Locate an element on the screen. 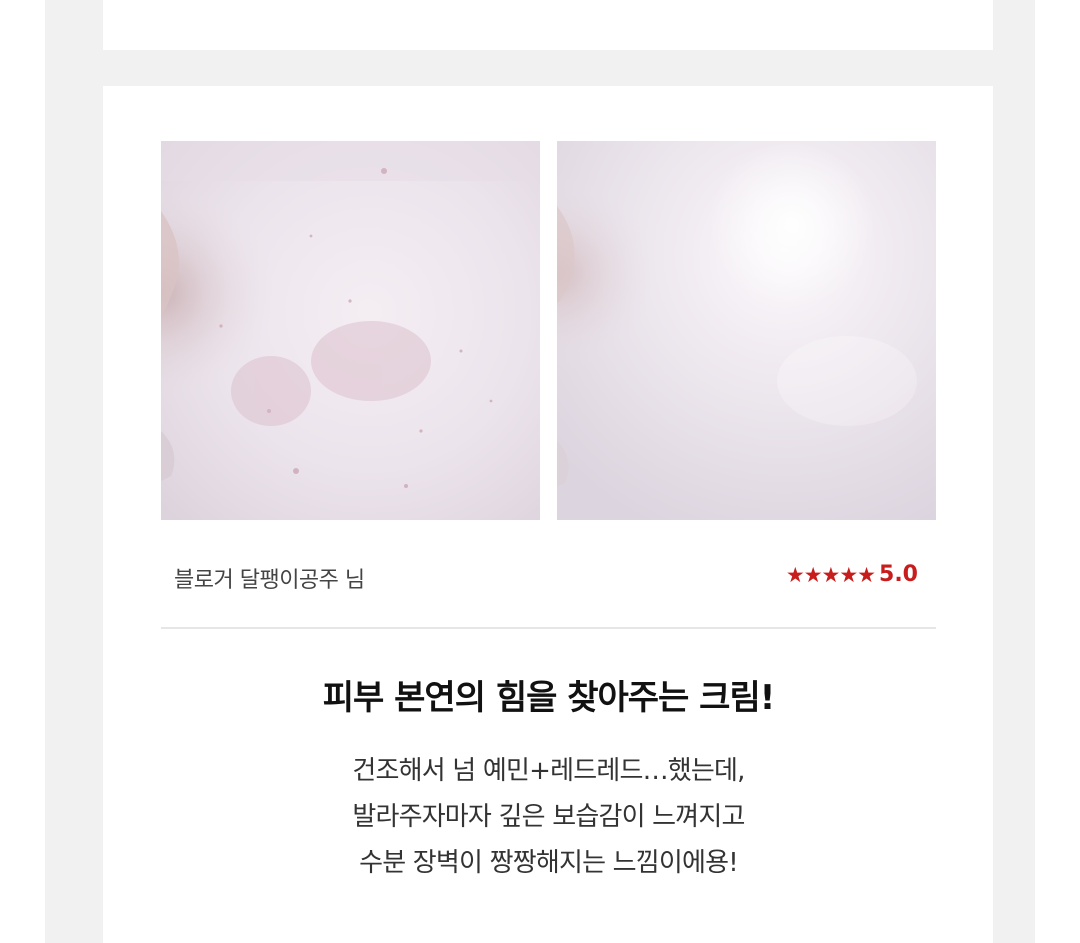 Image resolution: width=1080 pixels, height=943 pixels. review-body-line: 발라주자마자 깊은 보습감이 느껴지고 is located at coordinates (548, 817).